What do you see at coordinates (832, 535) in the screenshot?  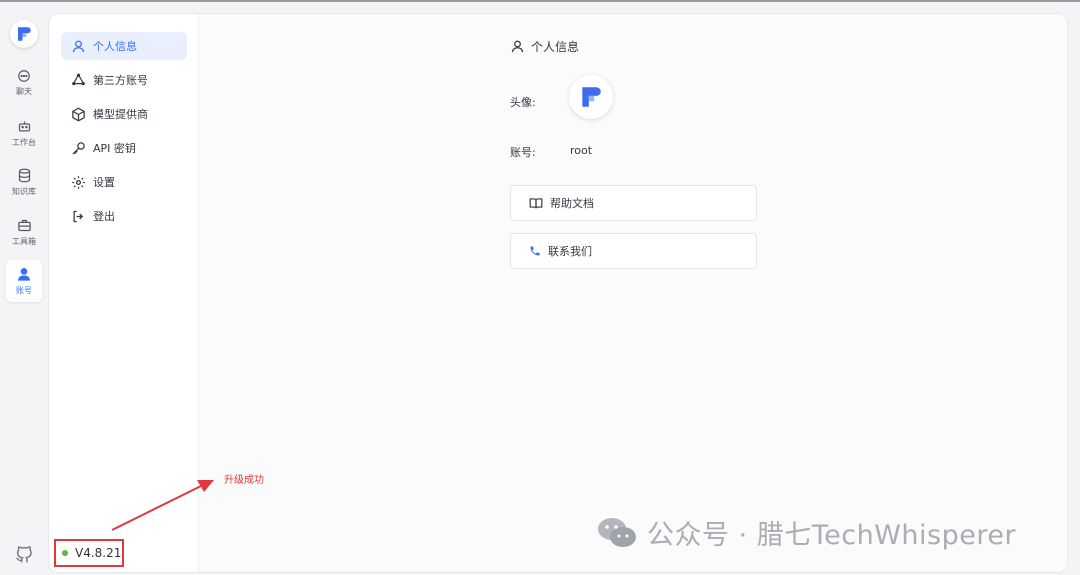 I see `watermark-text: 公众号 · 腊七TechWhisperer` at bounding box center [832, 535].